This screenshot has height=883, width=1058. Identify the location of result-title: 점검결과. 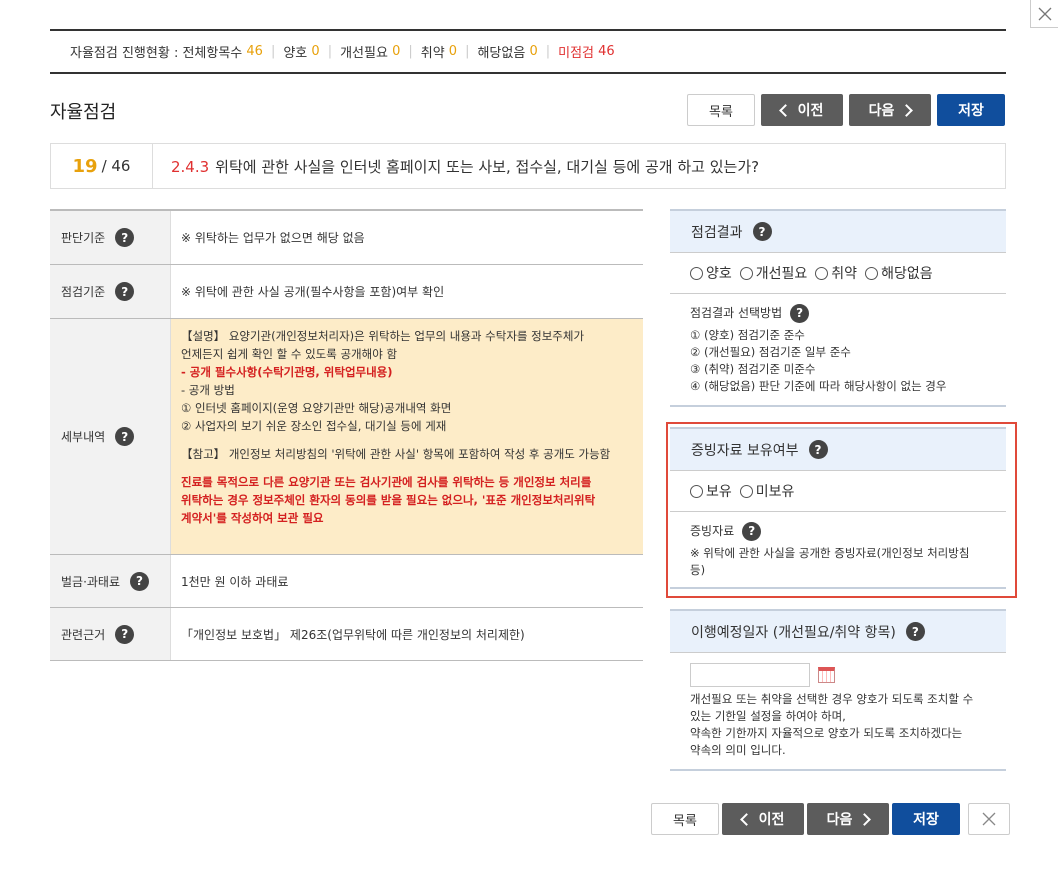
(717, 232).